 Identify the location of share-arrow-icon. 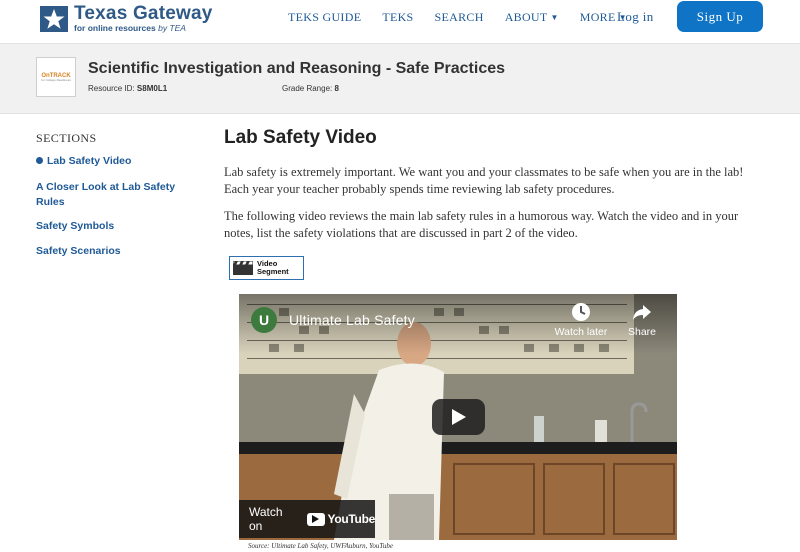
(642, 312).